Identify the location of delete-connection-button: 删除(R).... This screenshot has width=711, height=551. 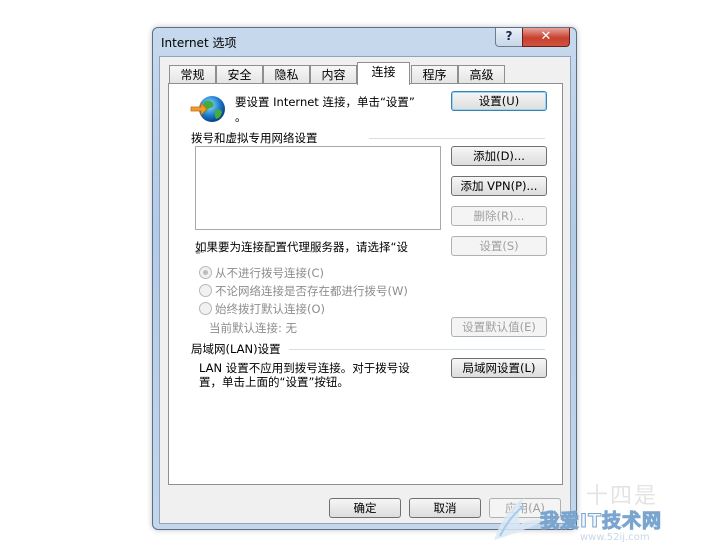
(499, 216).